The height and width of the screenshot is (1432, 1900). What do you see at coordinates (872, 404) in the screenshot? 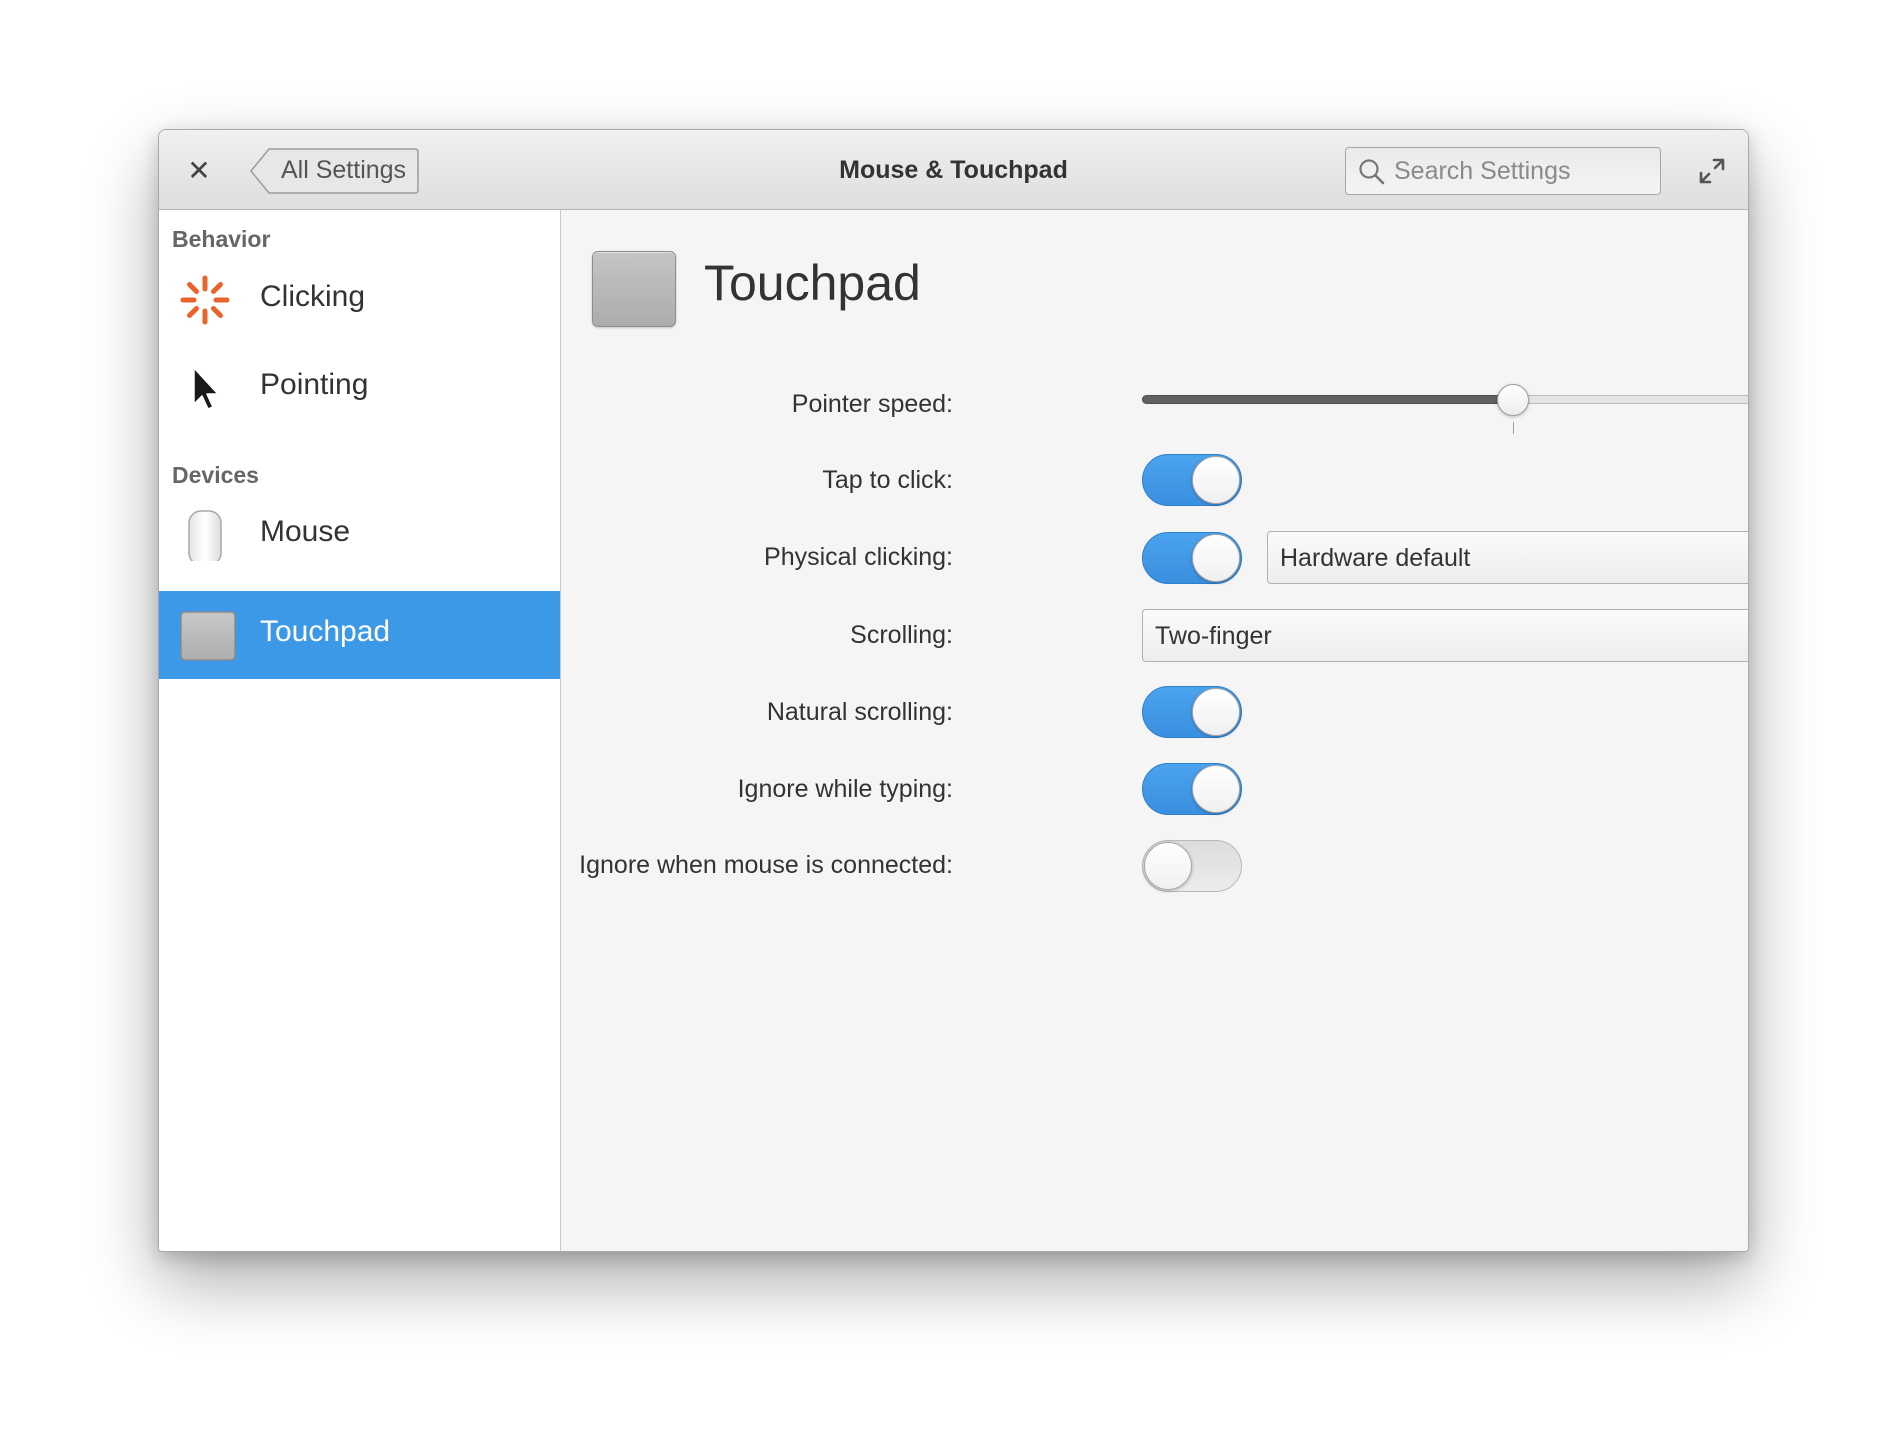
I see `pointer-speed-label: Pointer speed:` at bounding box center [872, 404].